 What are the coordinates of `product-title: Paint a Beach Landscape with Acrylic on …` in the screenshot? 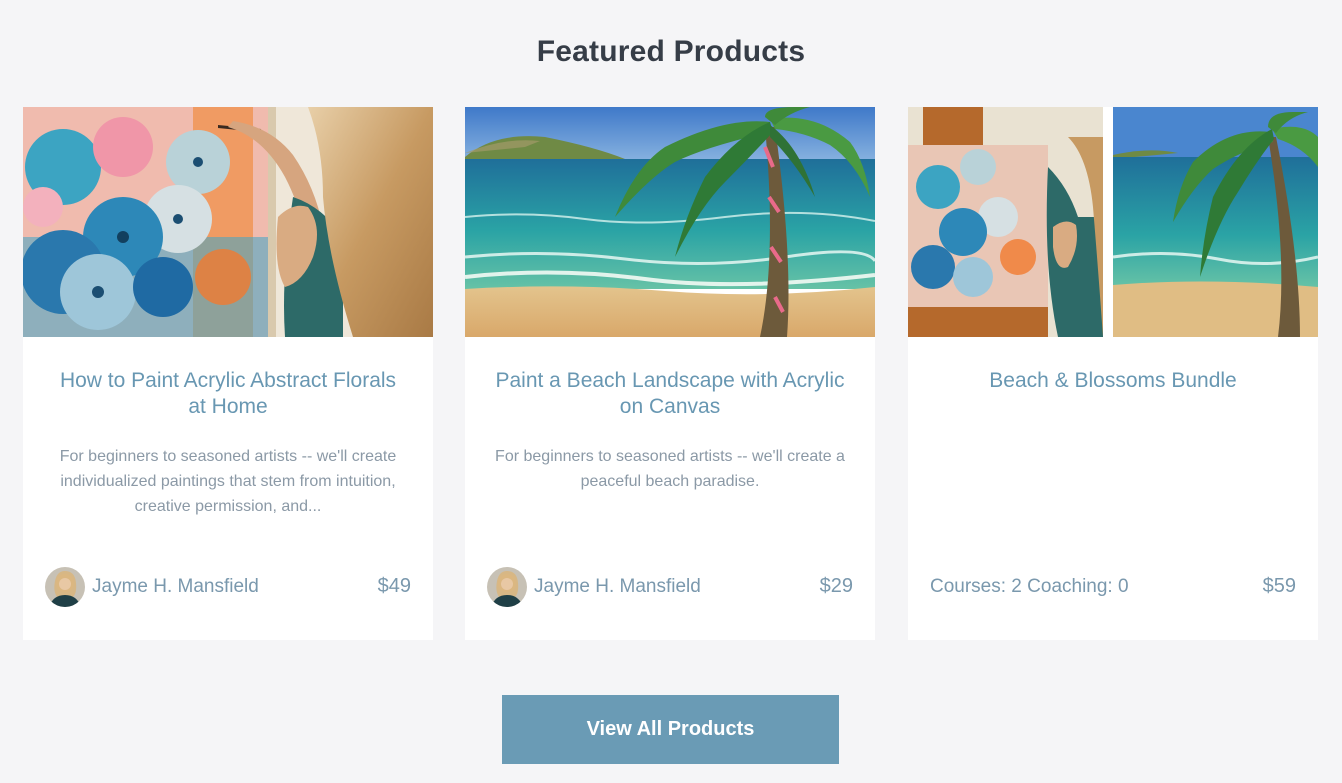 It's located at (670, 394).